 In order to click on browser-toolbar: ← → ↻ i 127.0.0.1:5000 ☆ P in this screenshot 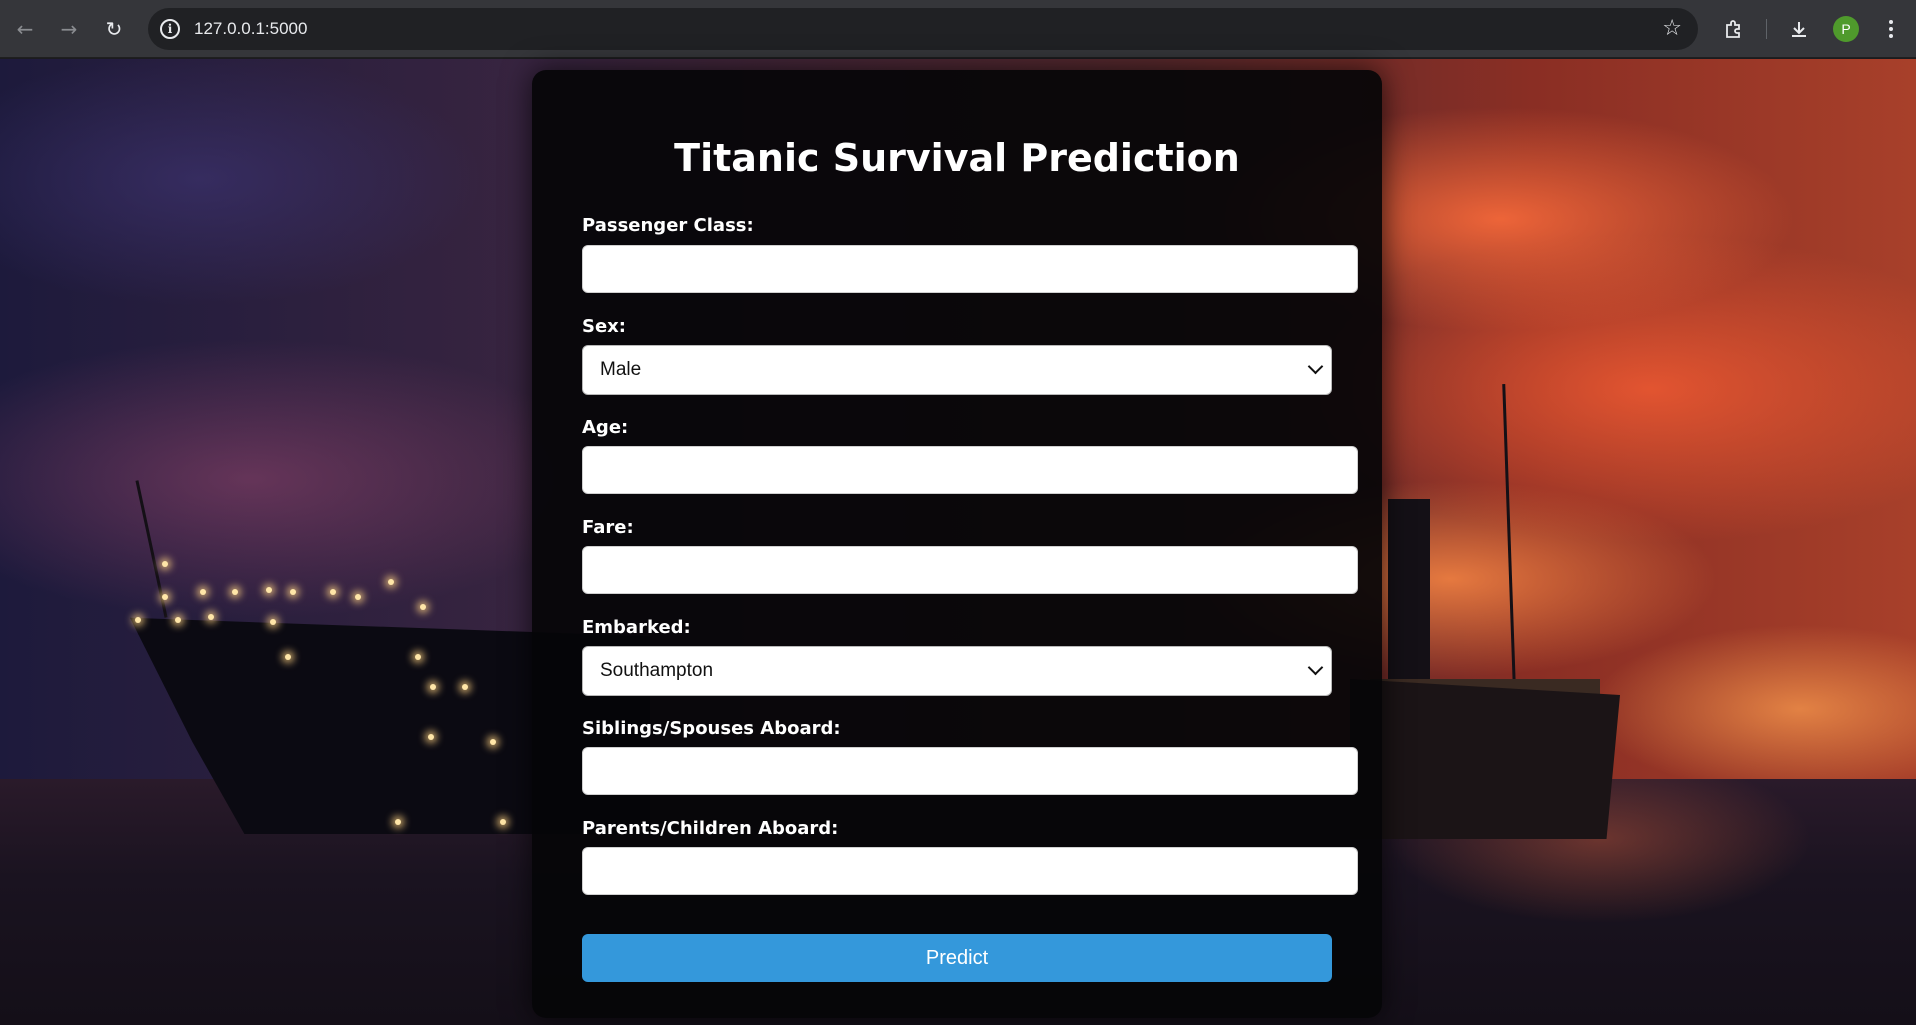, I will do `click(958, 29)`.